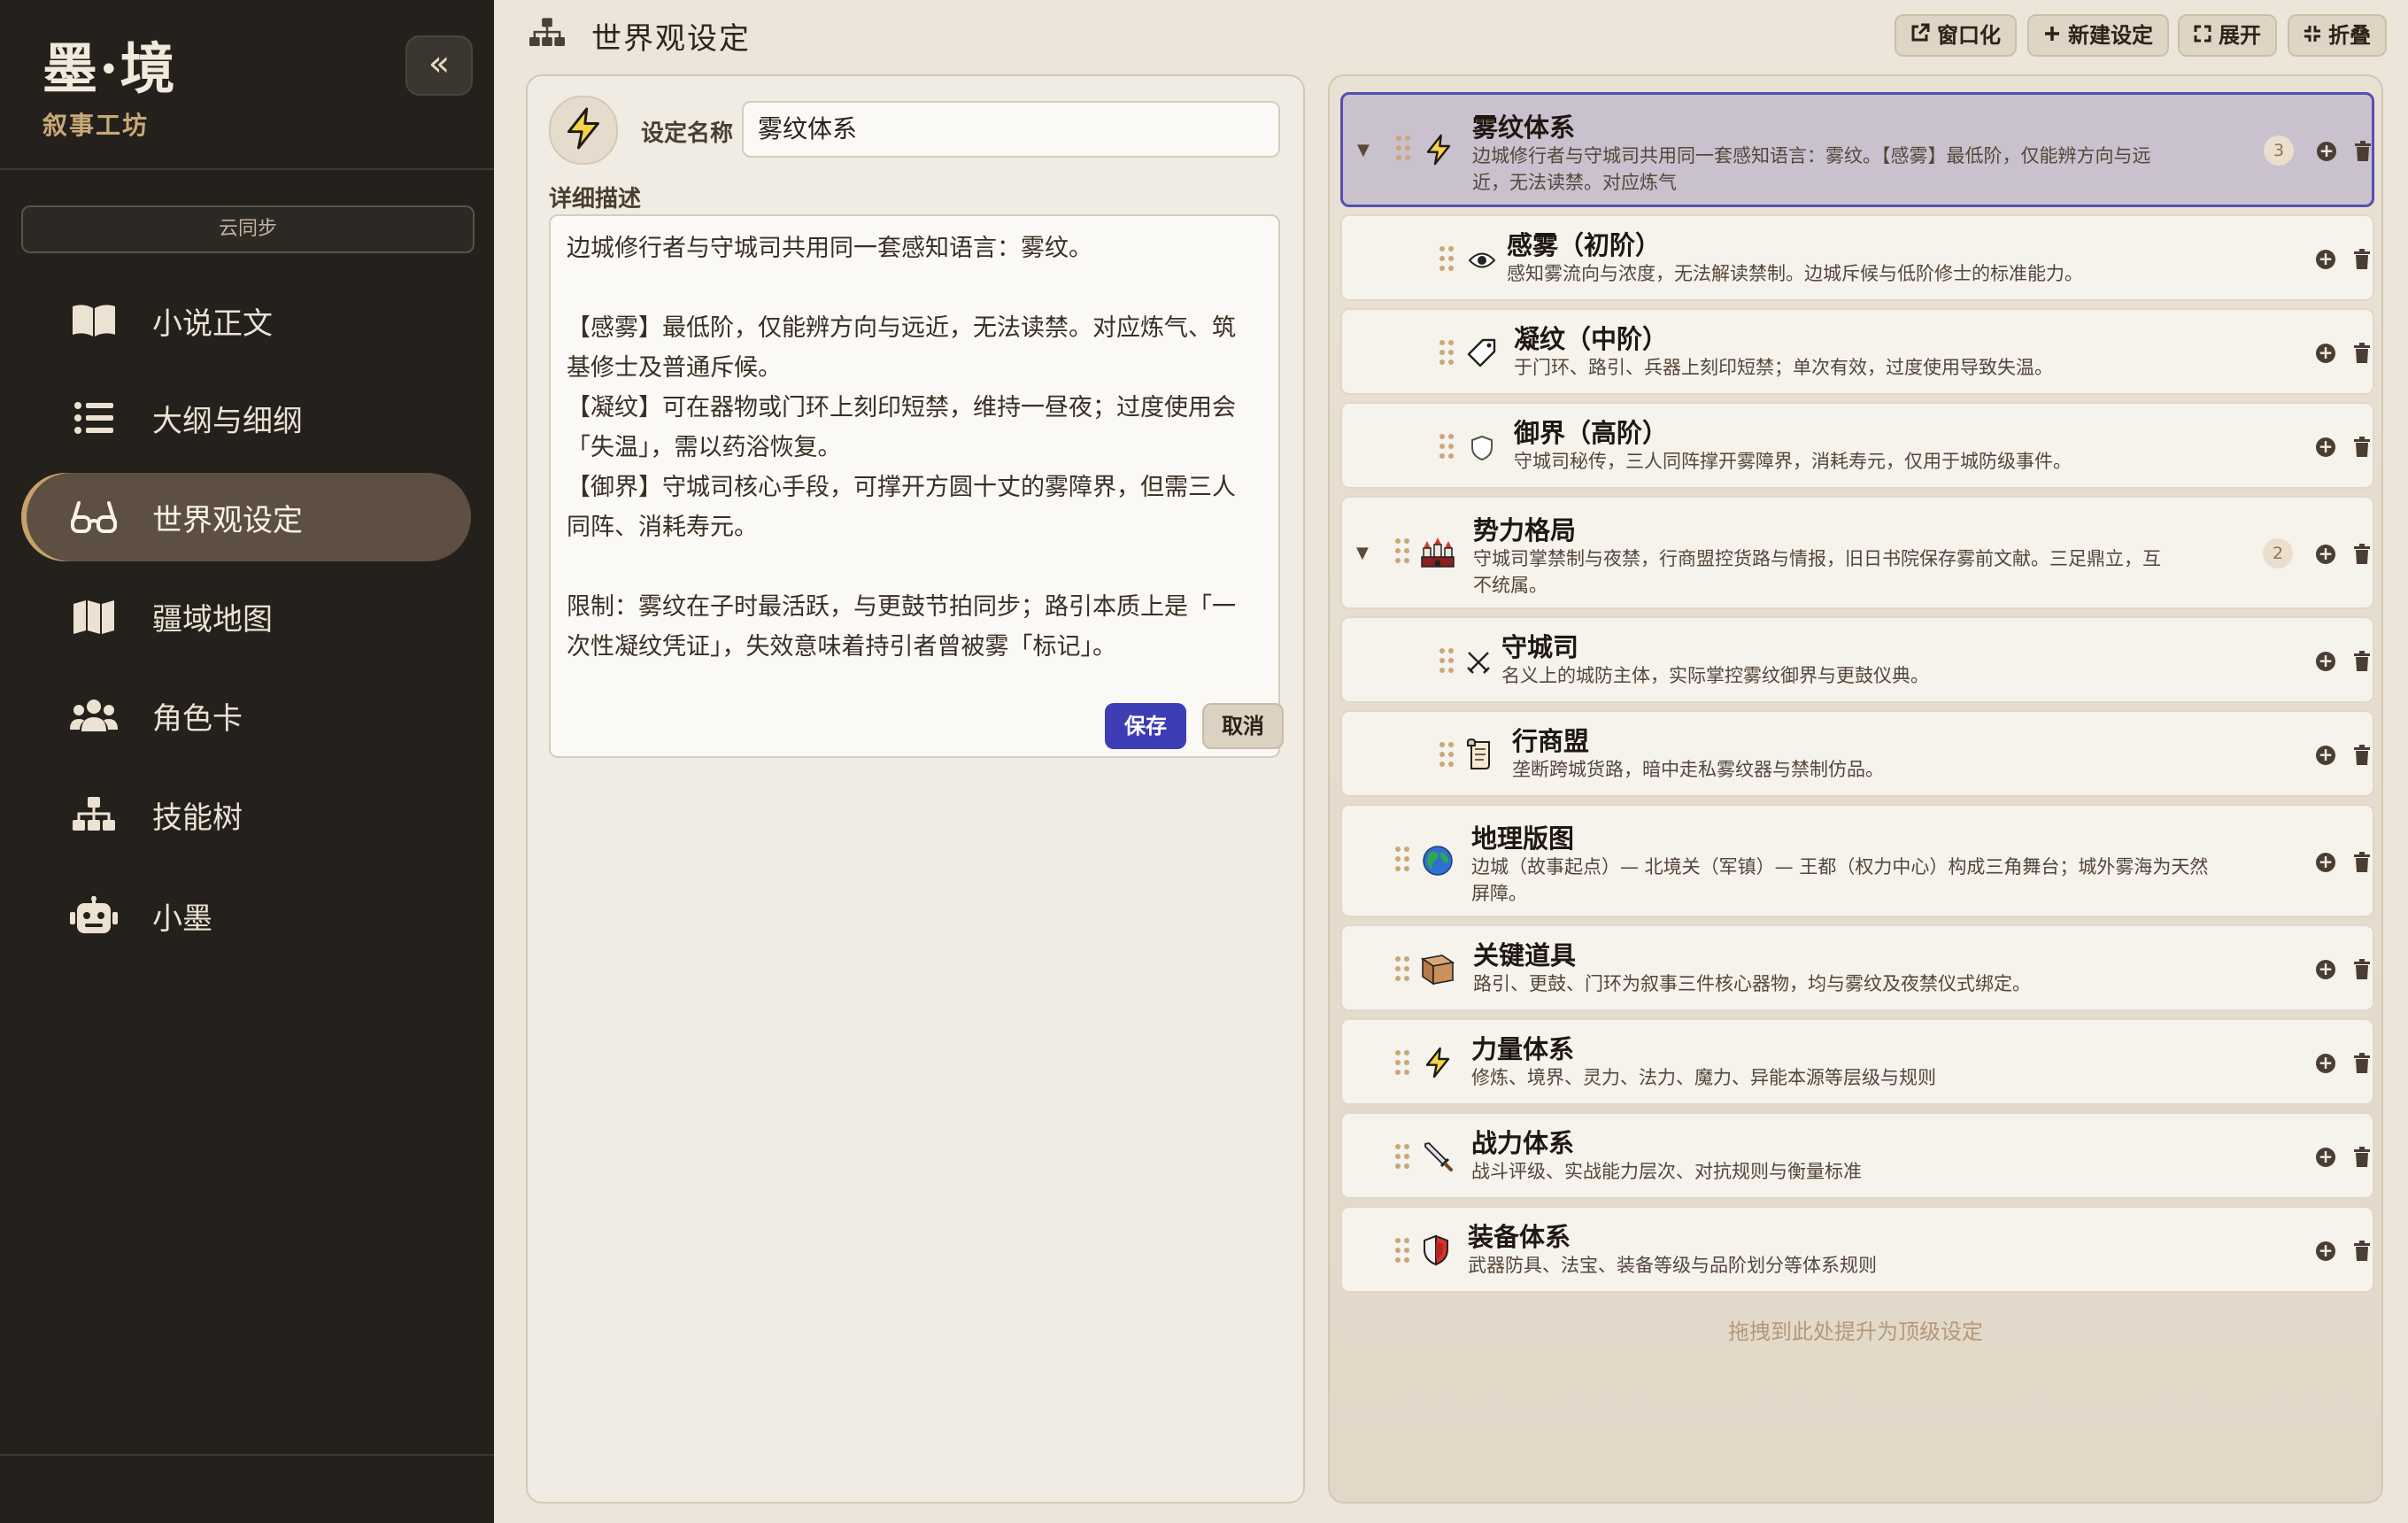  Describe the element at coordinates (248, 229) in the screenshot. I see `cloud-sync-button: 云同步` at that location.